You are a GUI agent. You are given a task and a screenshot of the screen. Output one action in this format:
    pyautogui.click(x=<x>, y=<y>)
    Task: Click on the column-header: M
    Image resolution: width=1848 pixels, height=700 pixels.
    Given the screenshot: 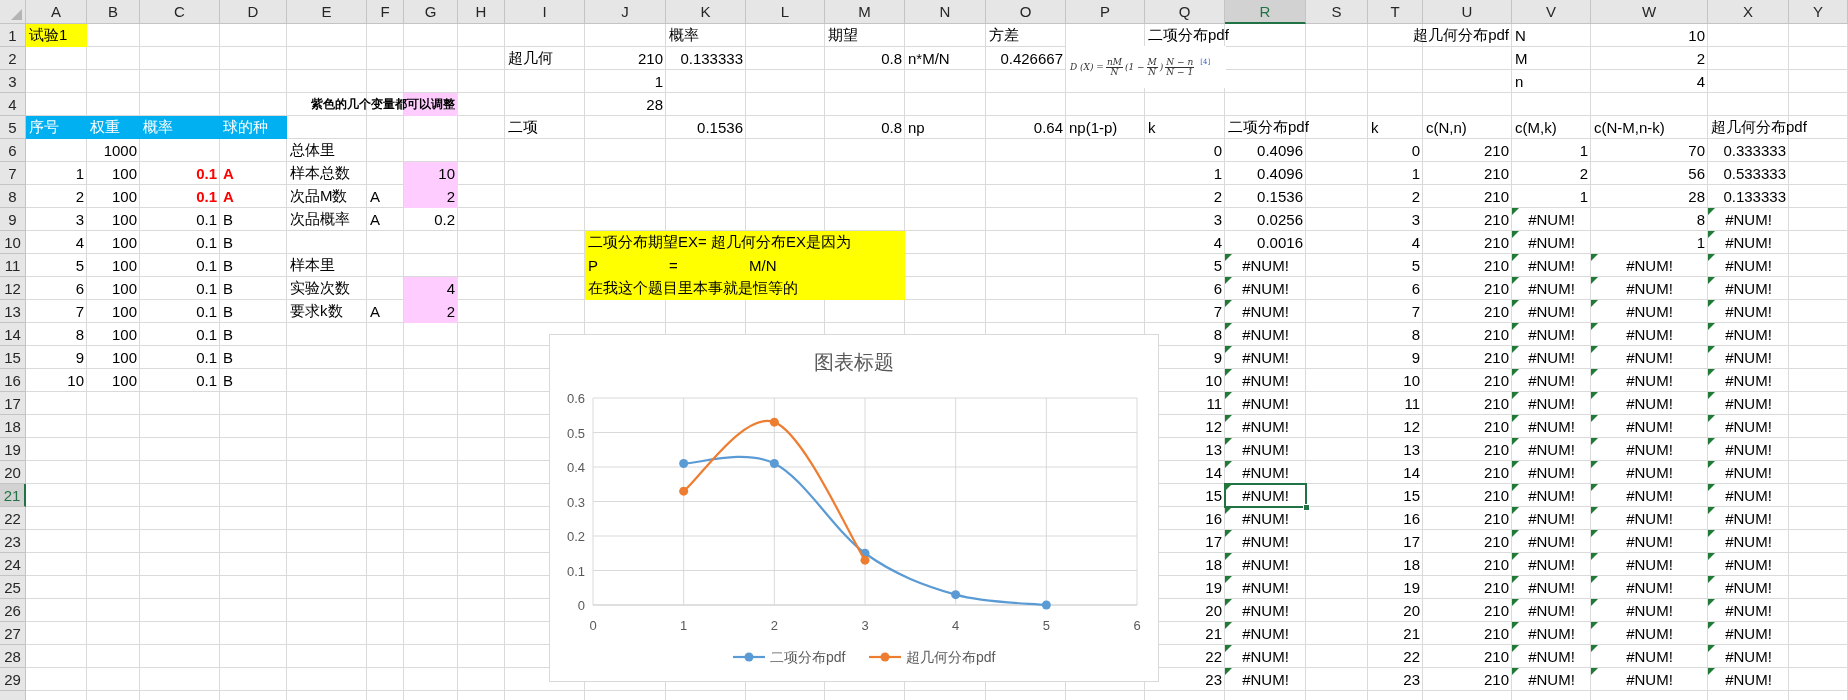 What is the action you would take?
    pyautogui.click(x=865, y=12)
    